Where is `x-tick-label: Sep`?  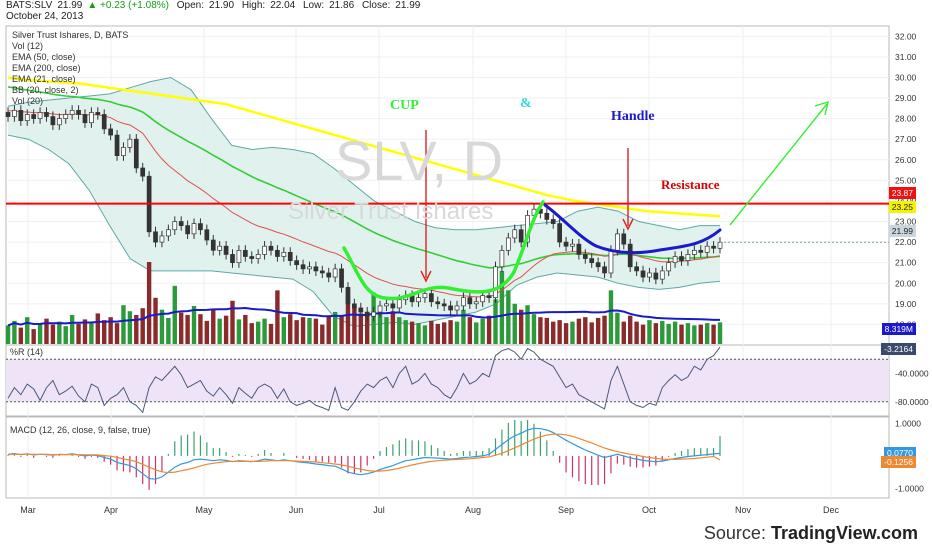
x-tick-label: Sep is located at coordinates (566, 510).